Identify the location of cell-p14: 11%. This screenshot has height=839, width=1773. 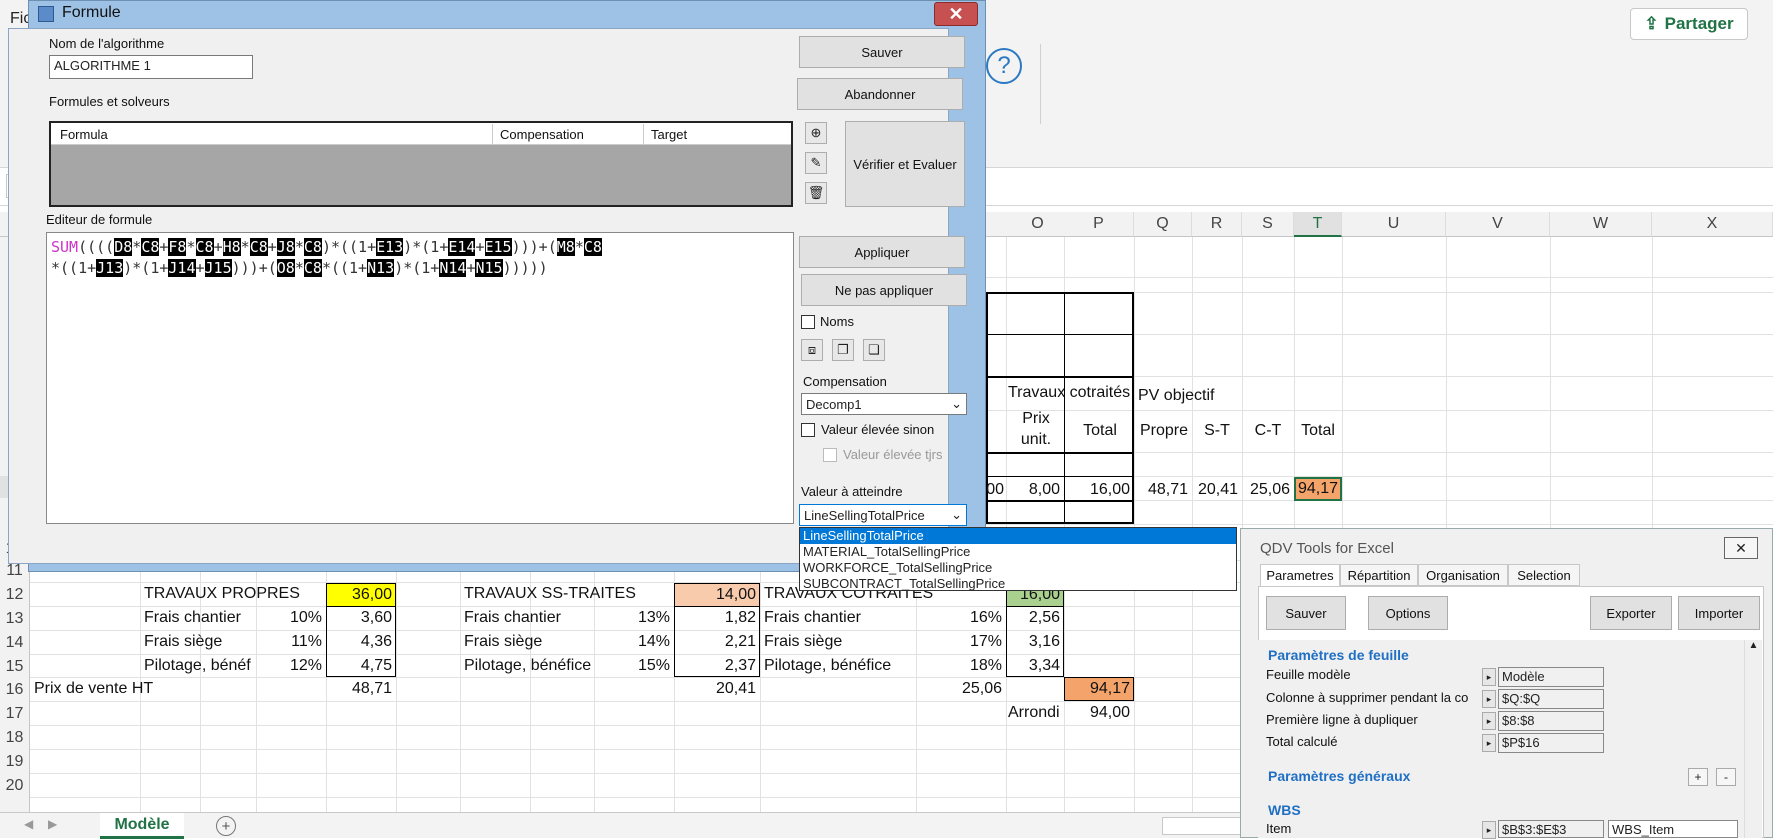
(289, 642).